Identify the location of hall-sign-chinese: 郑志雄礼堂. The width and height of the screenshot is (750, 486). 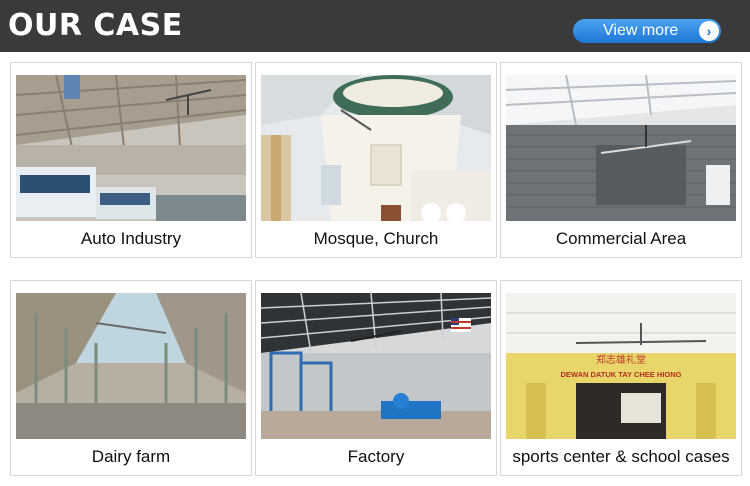
(621, 359).